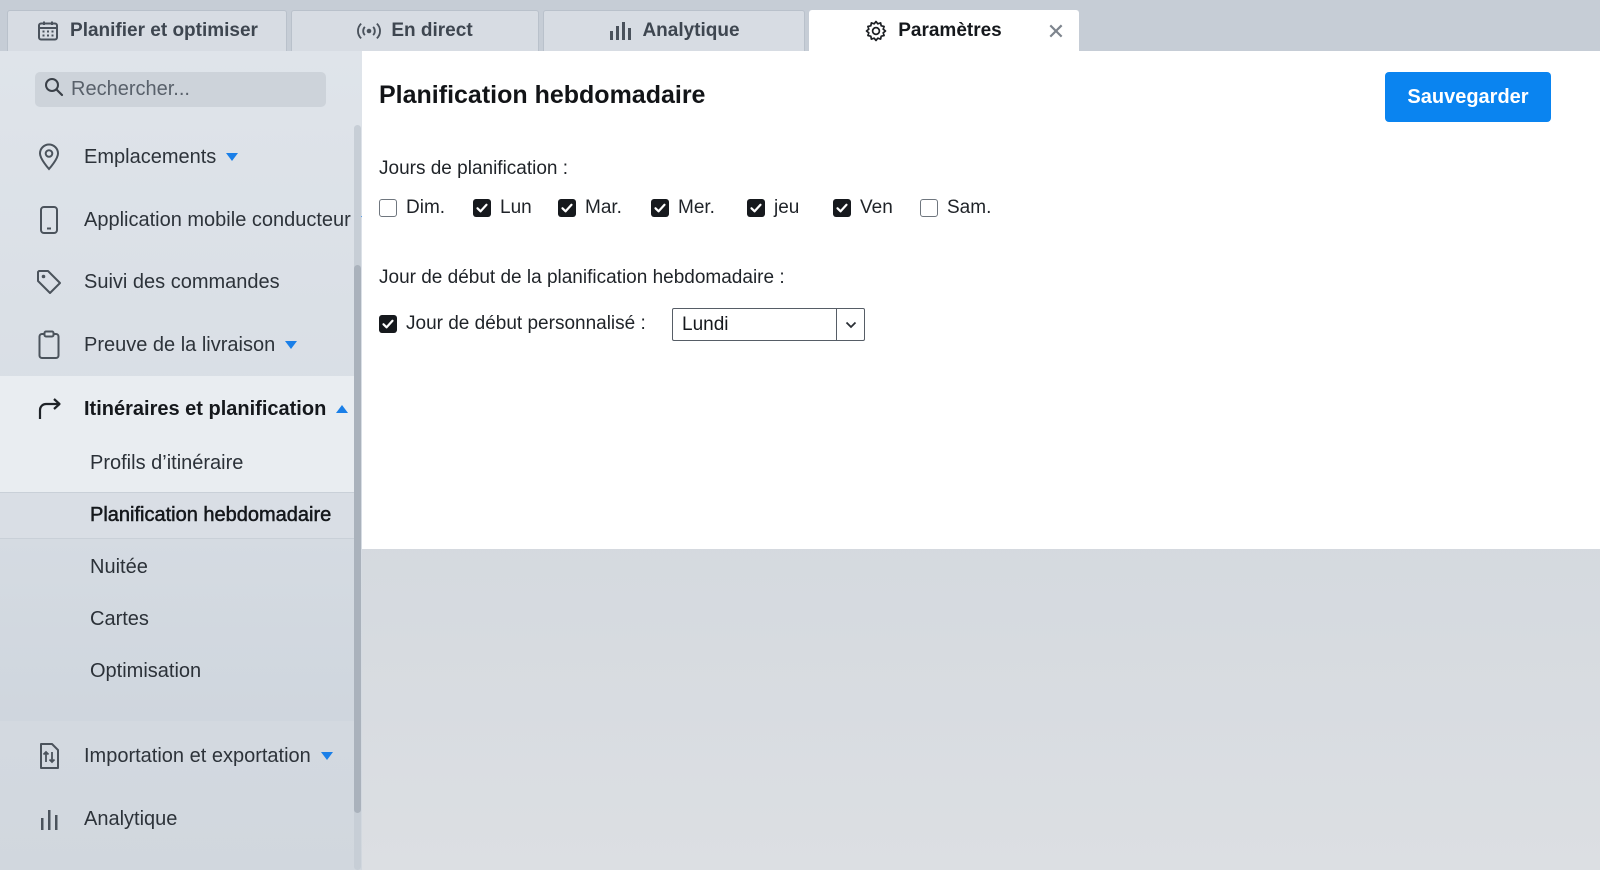 Image resolution: width=1600 pixels, height=870 pixels. What do you see at coordinates (426, 207) in the screenshot?
I see `checkbox-label: Dim.` at bounding box center [426, 207].